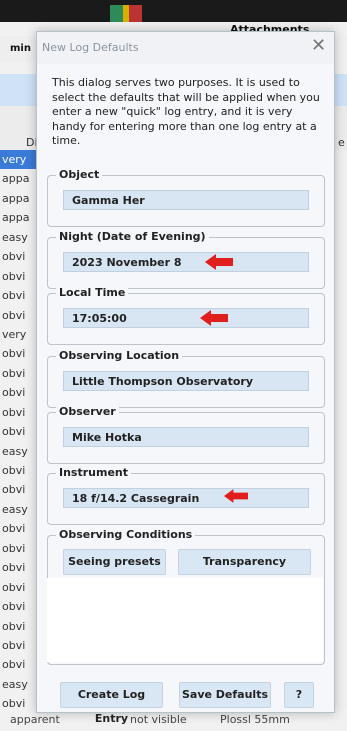  I want to click on dialog-titlebar: New Log Defaults ✕, so click(185, 48).